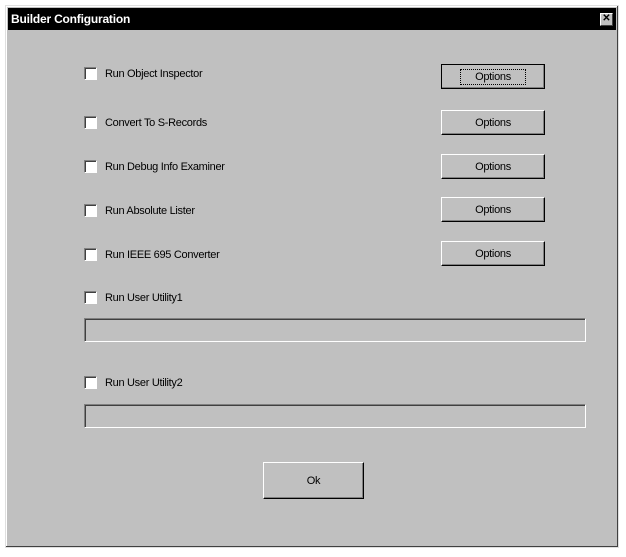 The image size is (626, 557). Describe the element at coordinates (90, 254) in the screenshot. I see `ieee-converter-checkbox` at that location.